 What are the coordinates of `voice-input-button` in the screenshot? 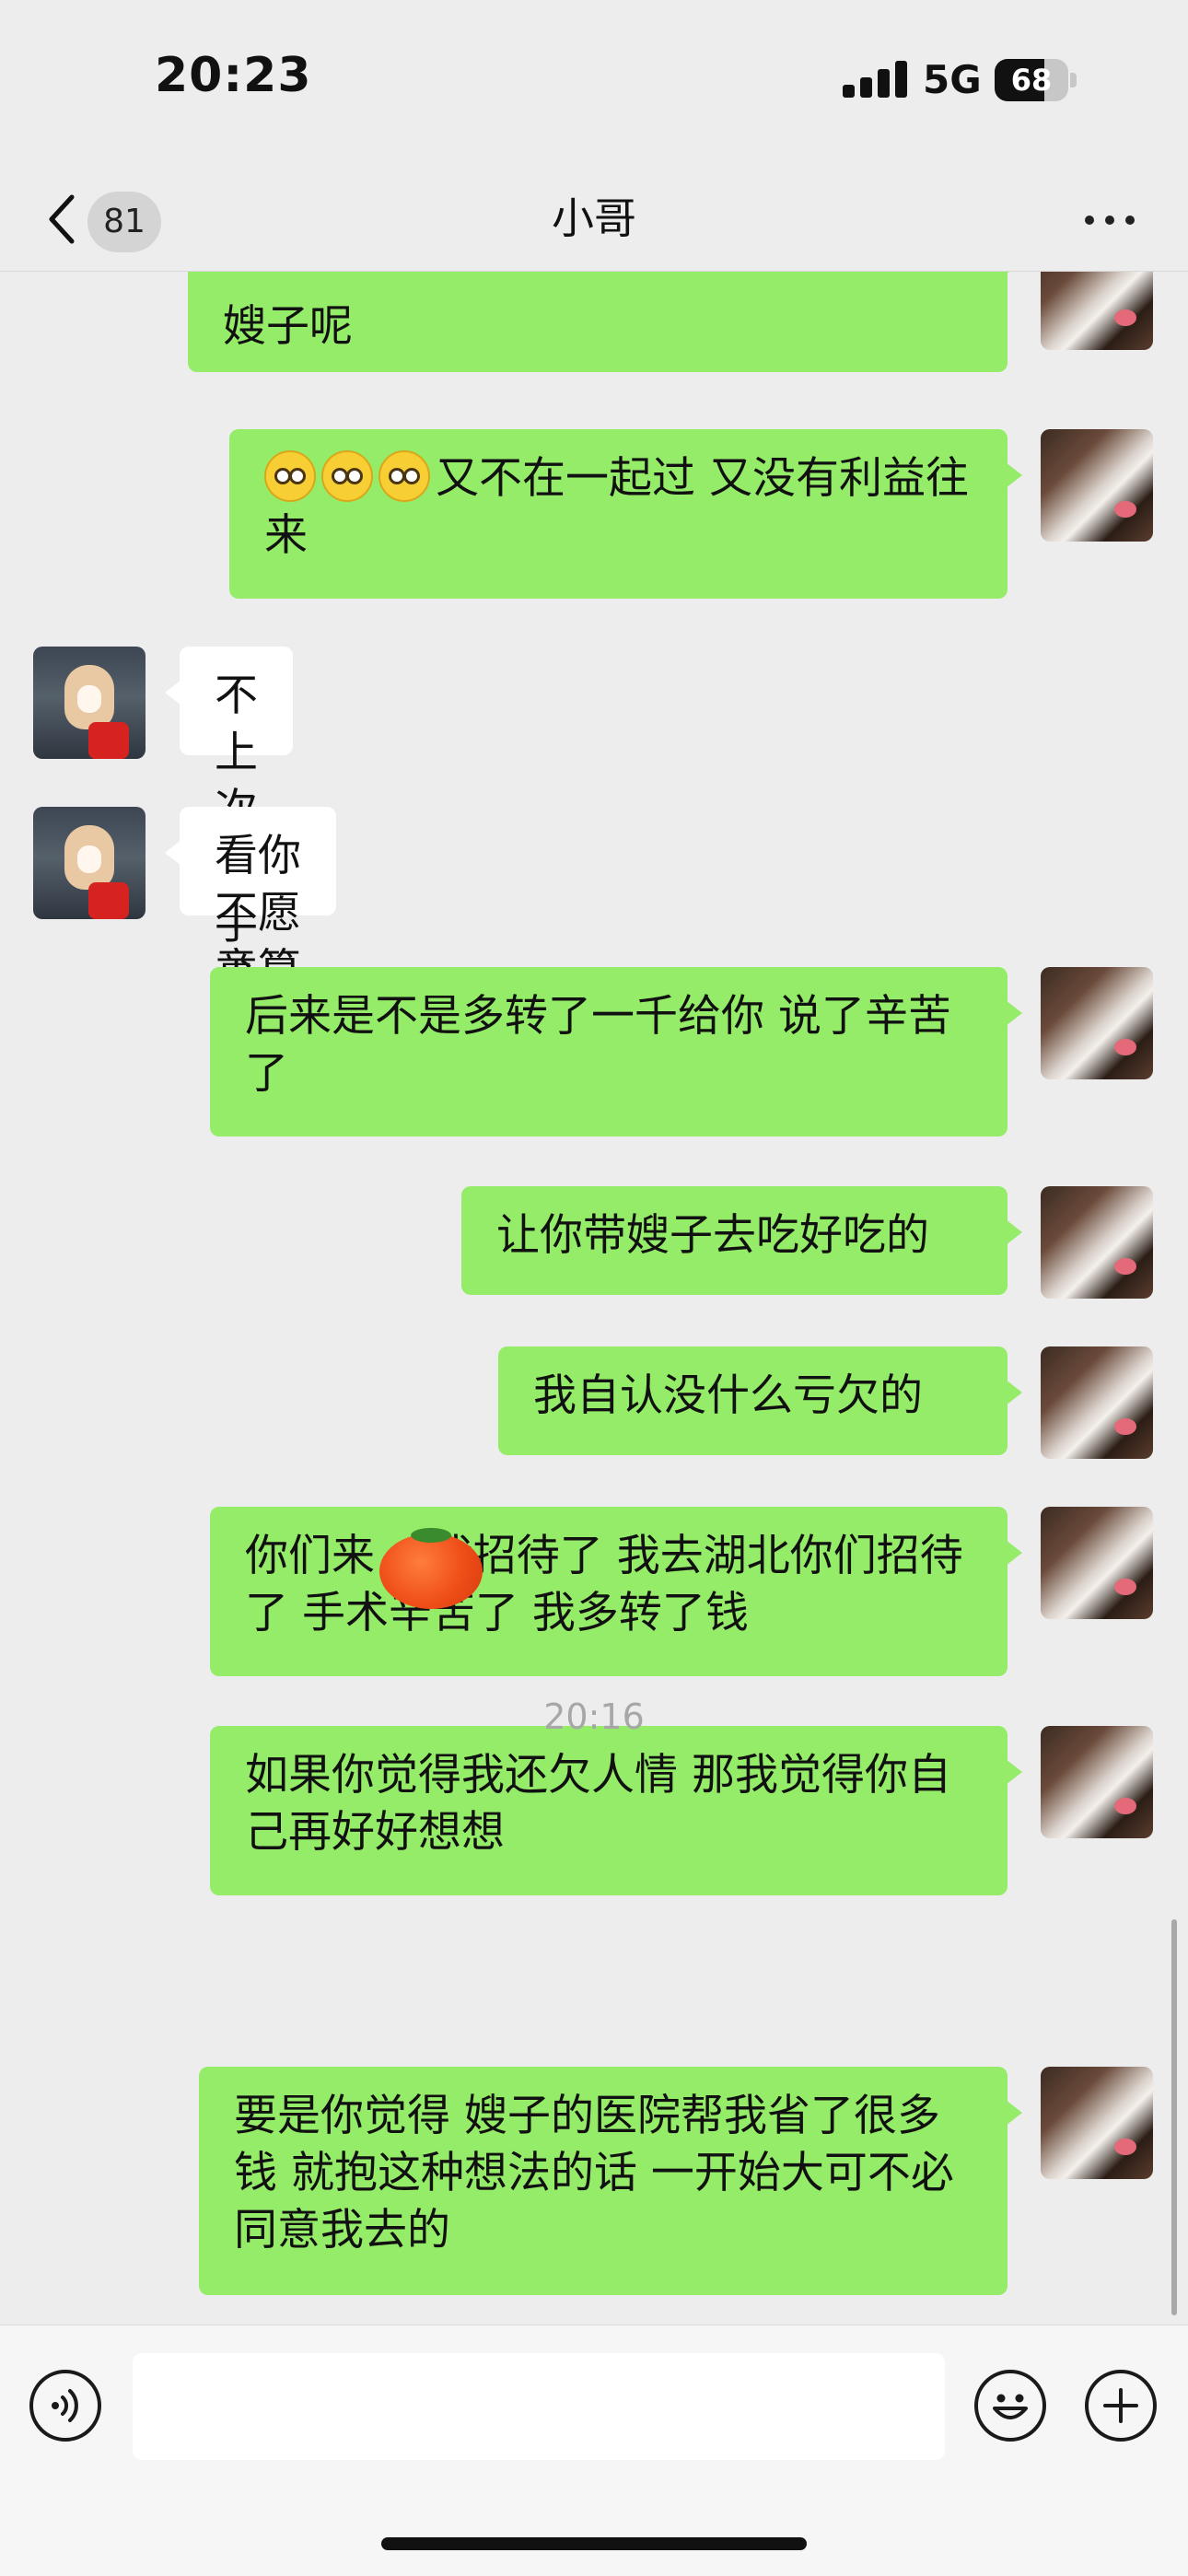 It's located at (65, 2406).